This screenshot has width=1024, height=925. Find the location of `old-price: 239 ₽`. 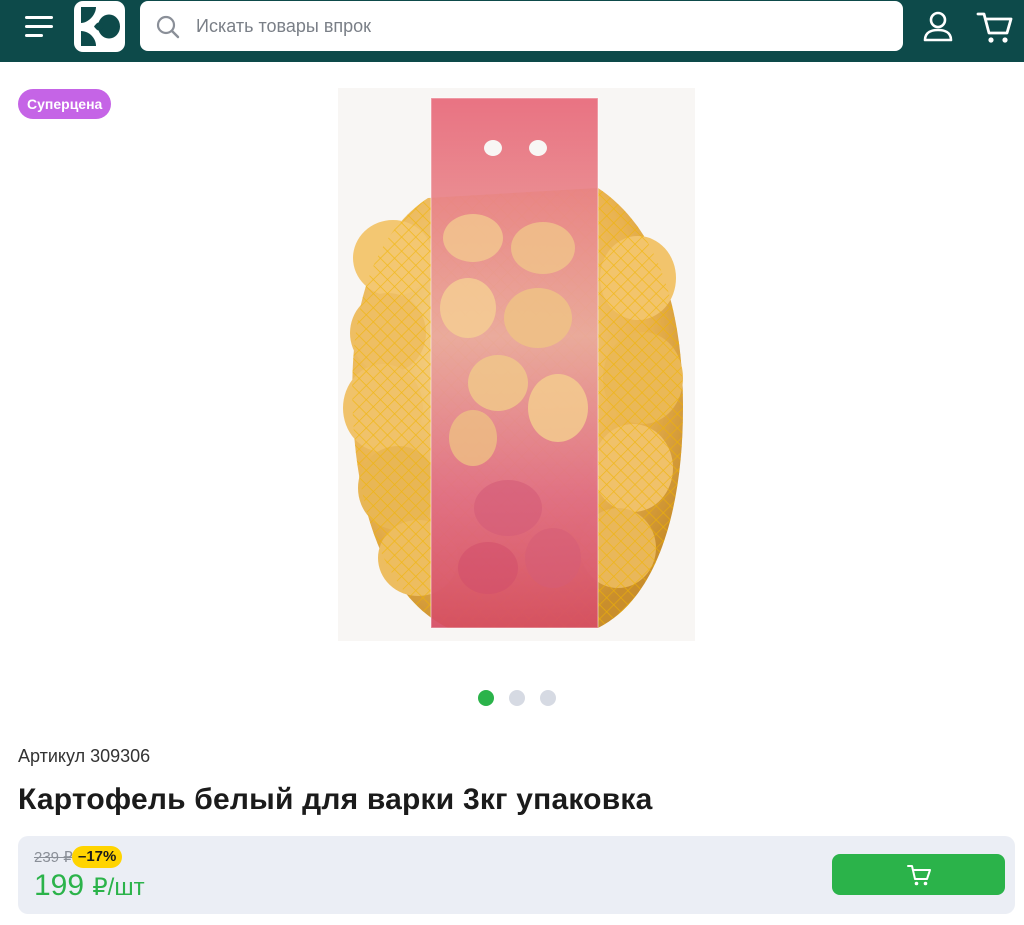

old-price: 239 ₽ is located at coordinates (53, 857).